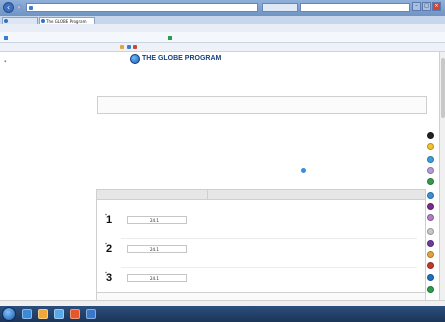 The height and width of the screenshot is (322, 445). Describe the element at coordinates (181, 58) in the screenshot. I see `site-logo-text: THE GLOBE PROGRAM` at that location.